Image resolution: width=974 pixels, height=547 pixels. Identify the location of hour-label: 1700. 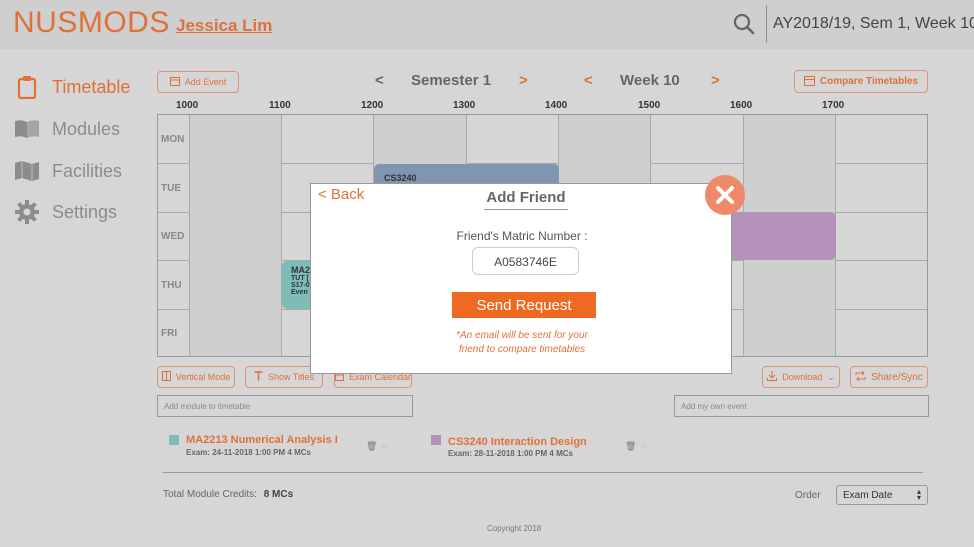
(833, 105).